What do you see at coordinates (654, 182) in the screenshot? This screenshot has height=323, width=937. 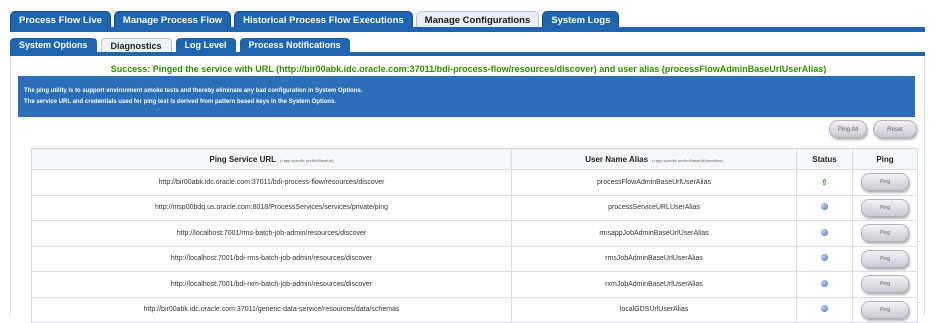 I see `user-alias-cell: processFlowAdminBaseUrlUserAlias` at bounding box center [654, 182].